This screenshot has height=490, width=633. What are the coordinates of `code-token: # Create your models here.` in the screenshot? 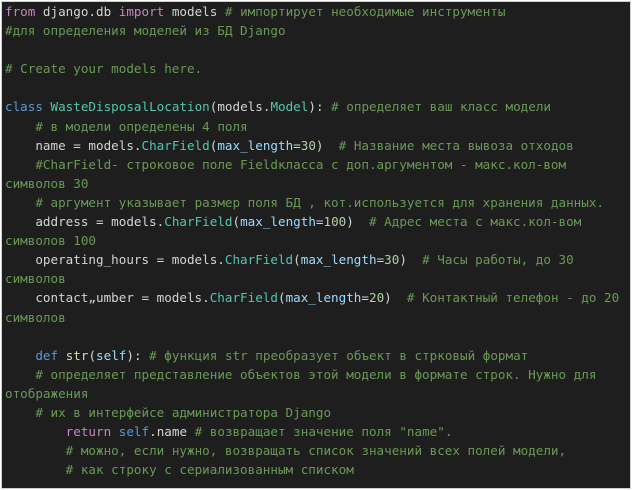 It's located at (104, 69).